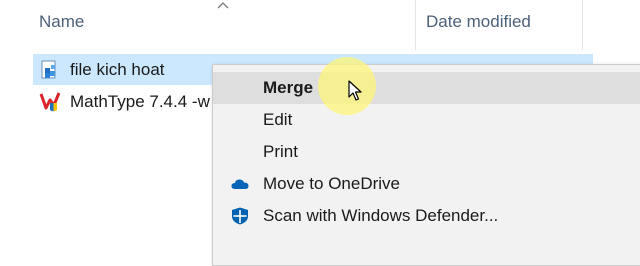 The height and width of the screenshot is (266, 640). What do you see at coordinates (426, 152) in the screenshot?
I see `menu-item-print: Print` at bounding box center [426, 152].